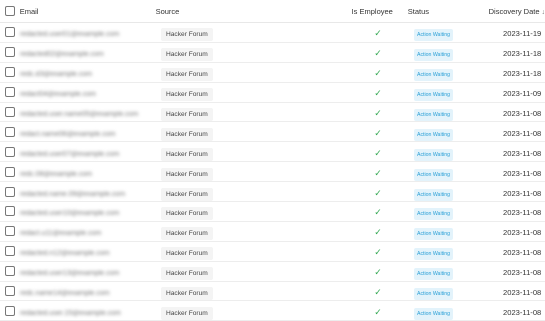  I want to click on arrow-down-icon: ↓, so click(543, 12).